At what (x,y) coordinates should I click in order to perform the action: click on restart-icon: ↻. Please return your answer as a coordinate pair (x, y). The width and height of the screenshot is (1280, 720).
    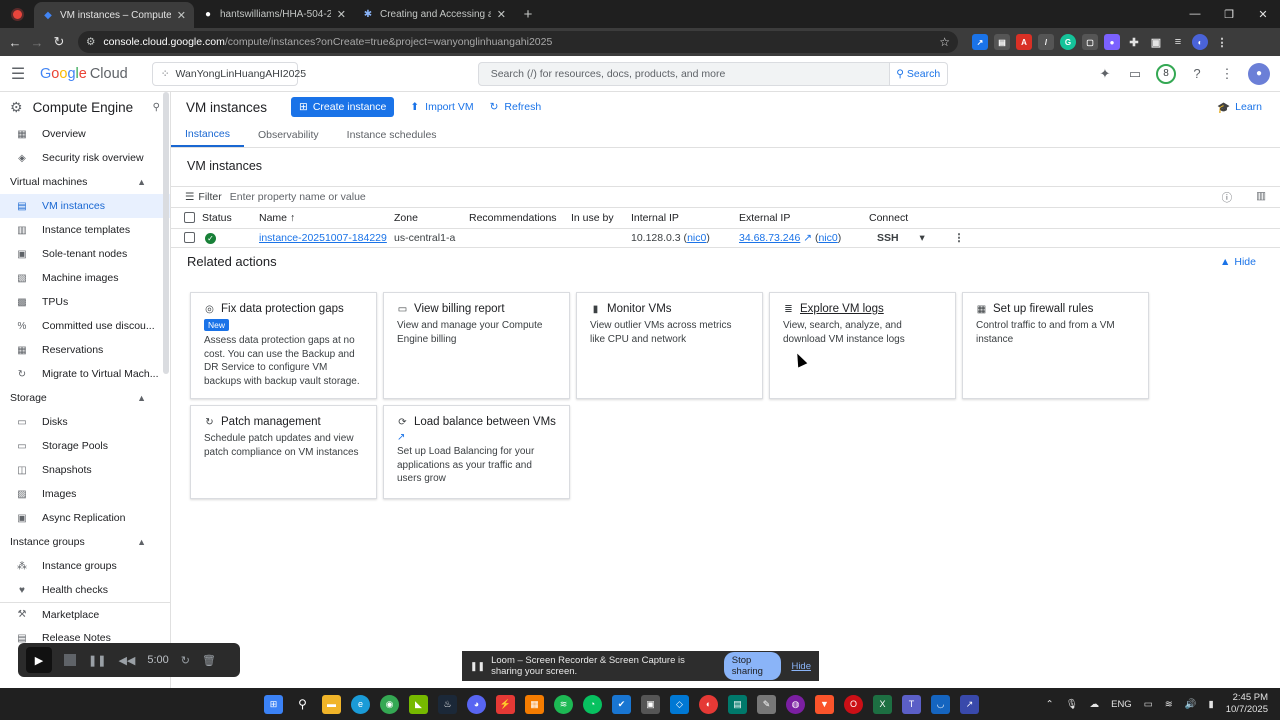
    Looking at the image, I should click on (185, 660).